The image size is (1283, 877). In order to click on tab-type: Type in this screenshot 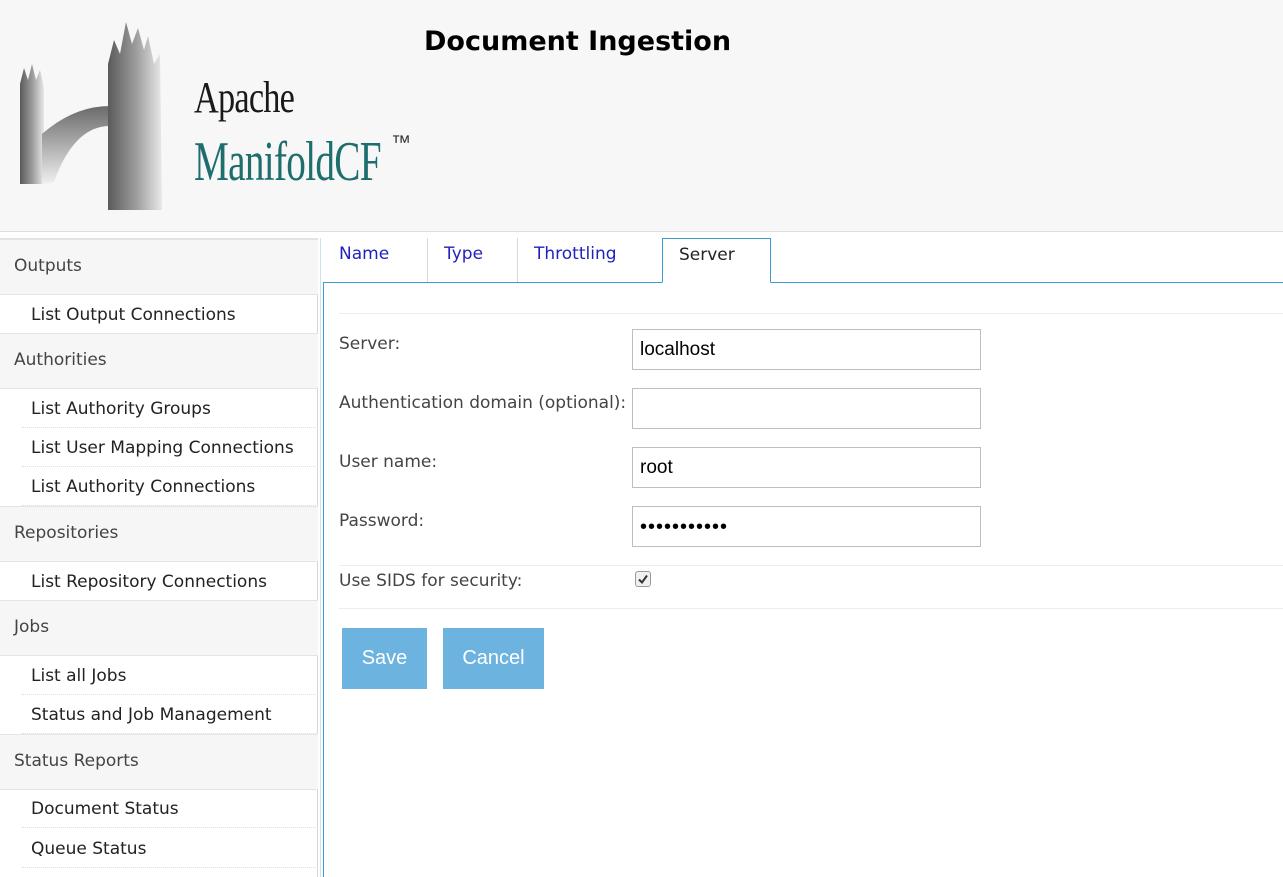, I will do `click(473, 260)`.